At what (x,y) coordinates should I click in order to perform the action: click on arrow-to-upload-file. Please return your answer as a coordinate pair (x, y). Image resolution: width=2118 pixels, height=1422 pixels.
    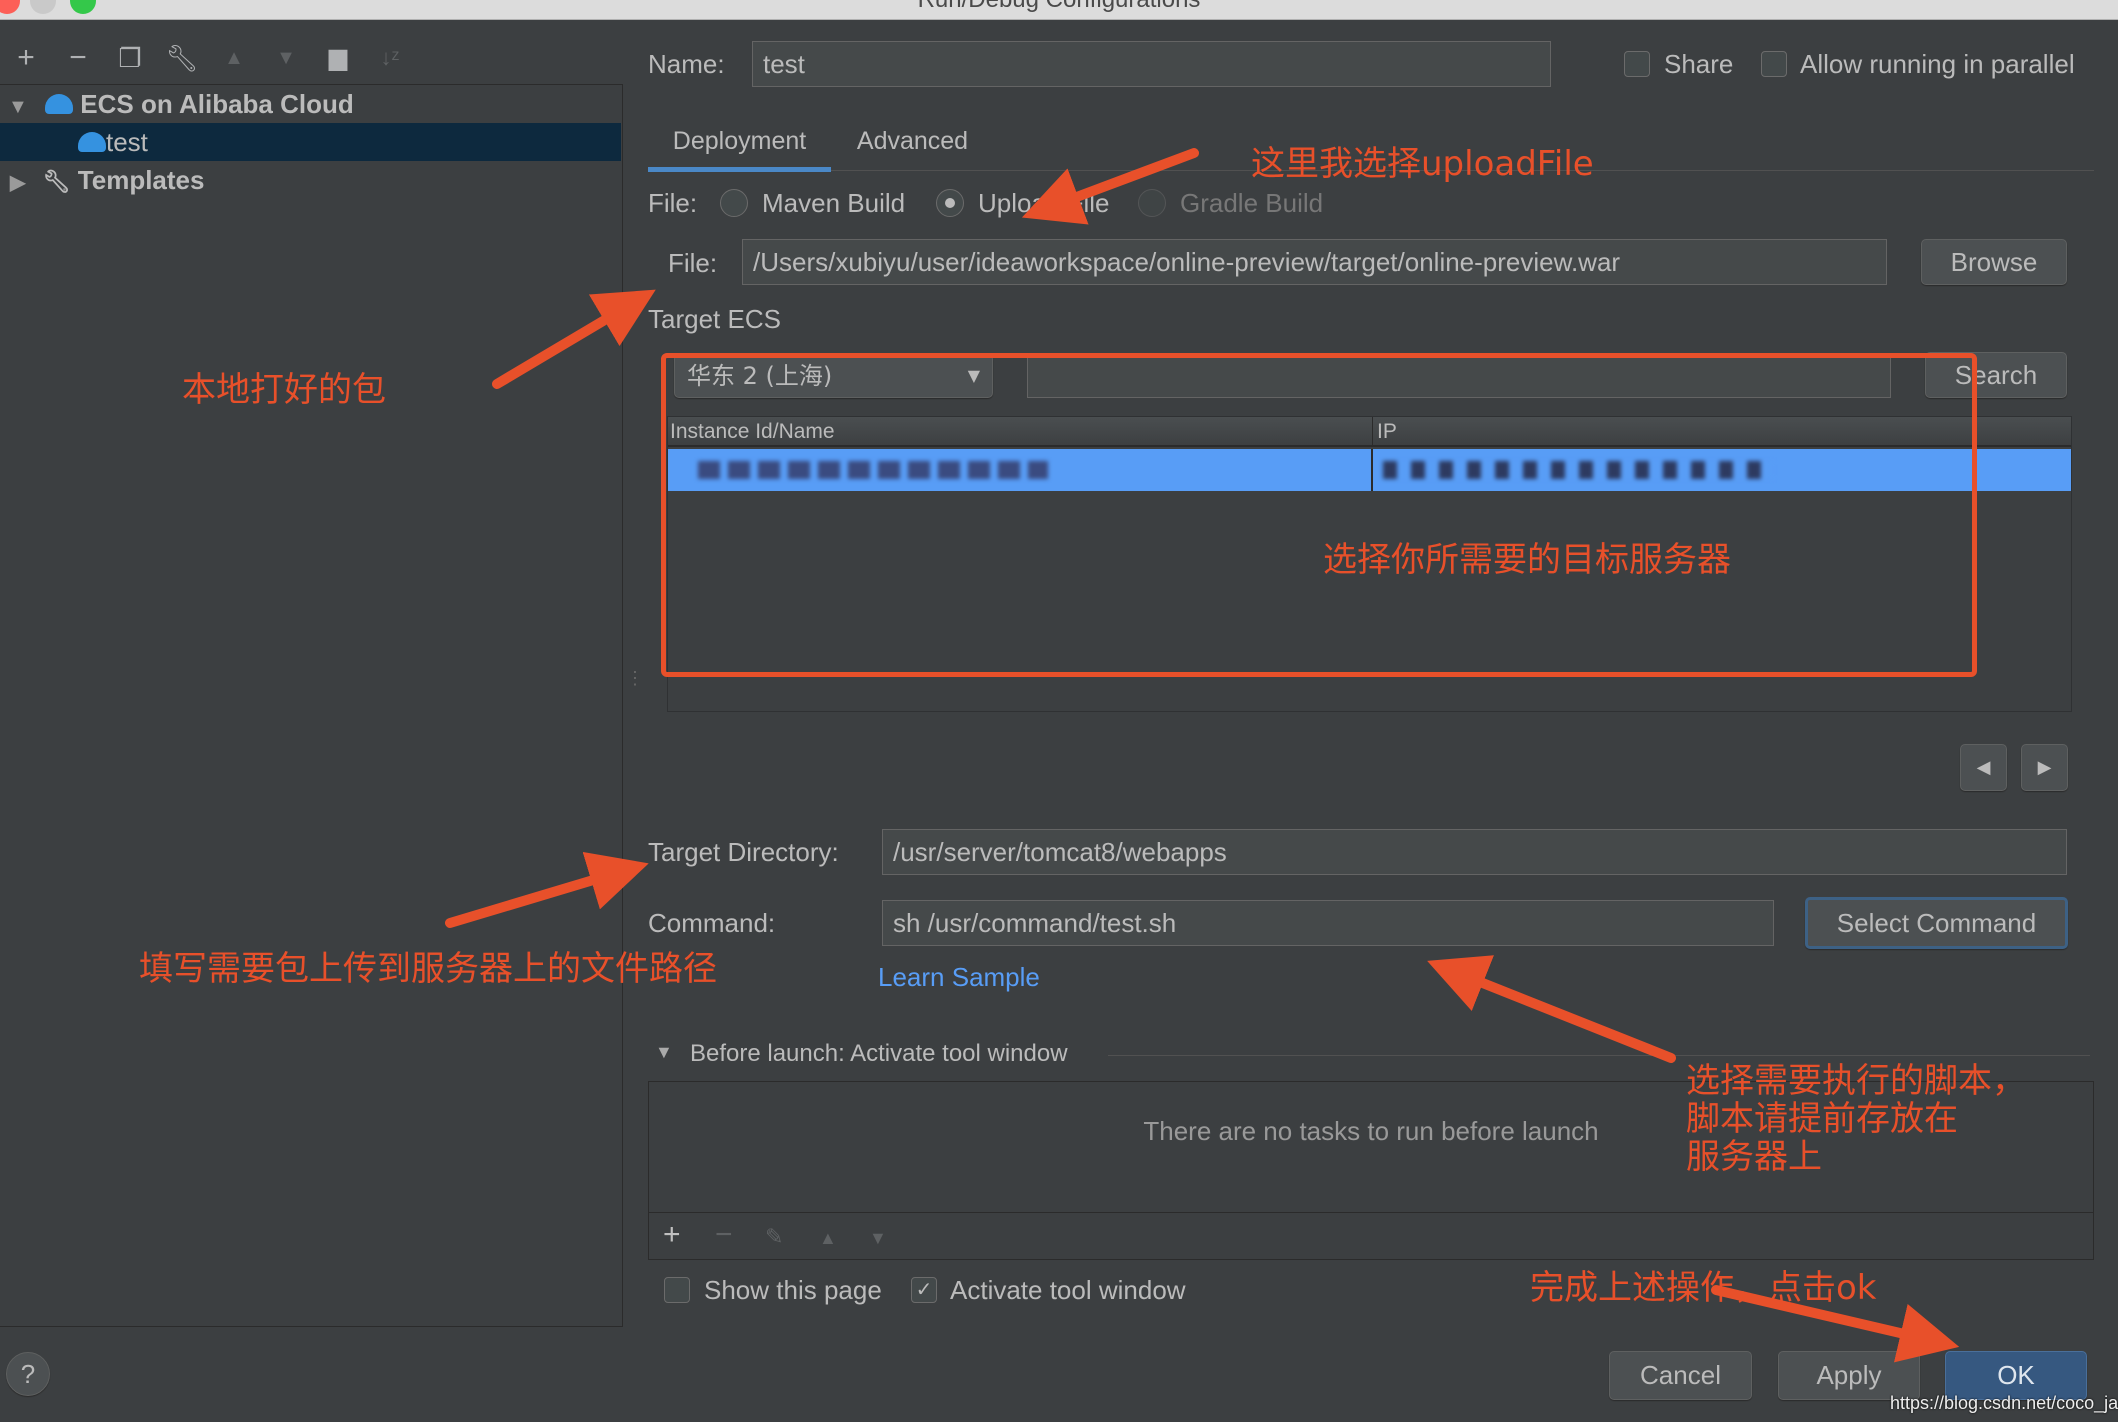
    Looking at the image, I should click on (1110, 186).